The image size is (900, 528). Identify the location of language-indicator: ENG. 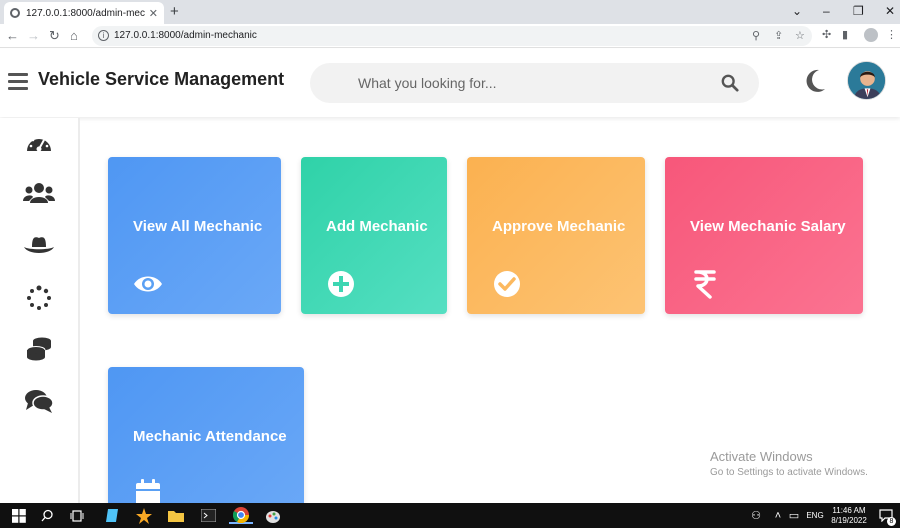
(815, 516).